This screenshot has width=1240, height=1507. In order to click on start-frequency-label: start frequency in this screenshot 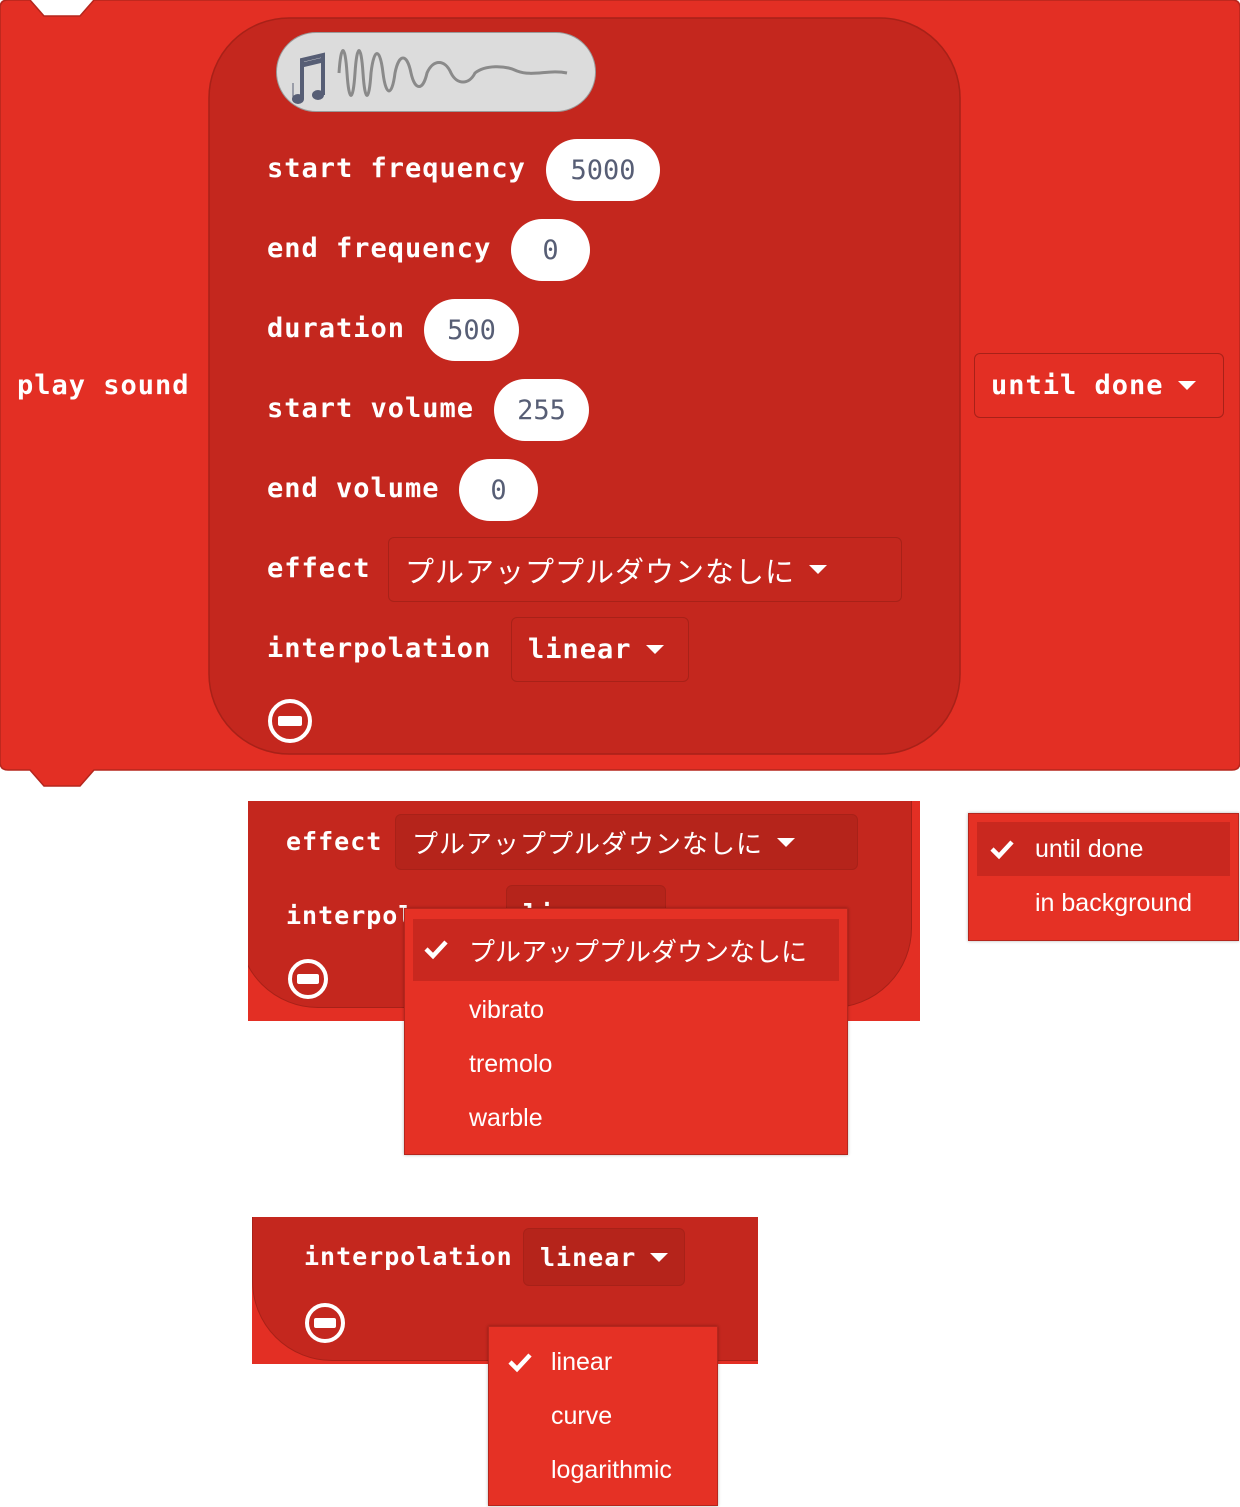, I will do `click(396, 168)`.